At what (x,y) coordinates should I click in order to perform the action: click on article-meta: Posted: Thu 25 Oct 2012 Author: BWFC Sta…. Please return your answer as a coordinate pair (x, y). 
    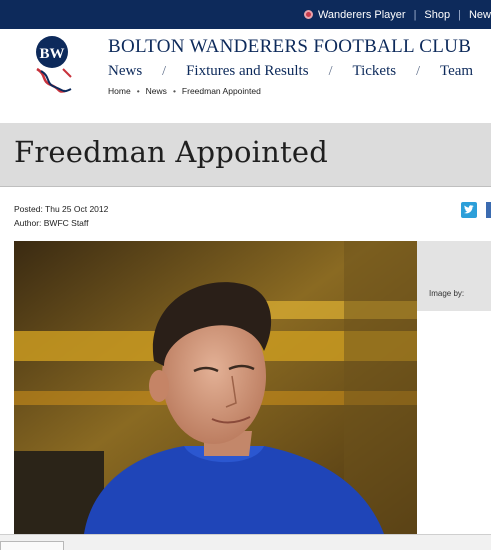
    Looking at the image, I should click on (61, 216).